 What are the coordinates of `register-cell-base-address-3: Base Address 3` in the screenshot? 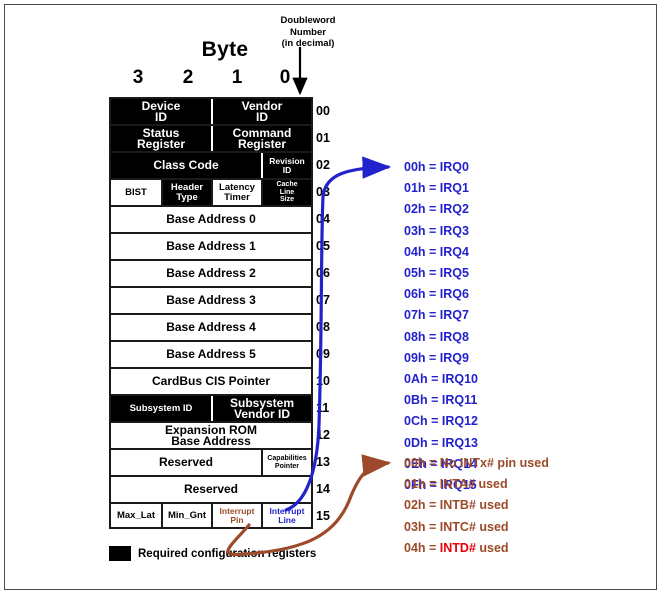 It's located at (211, 300).